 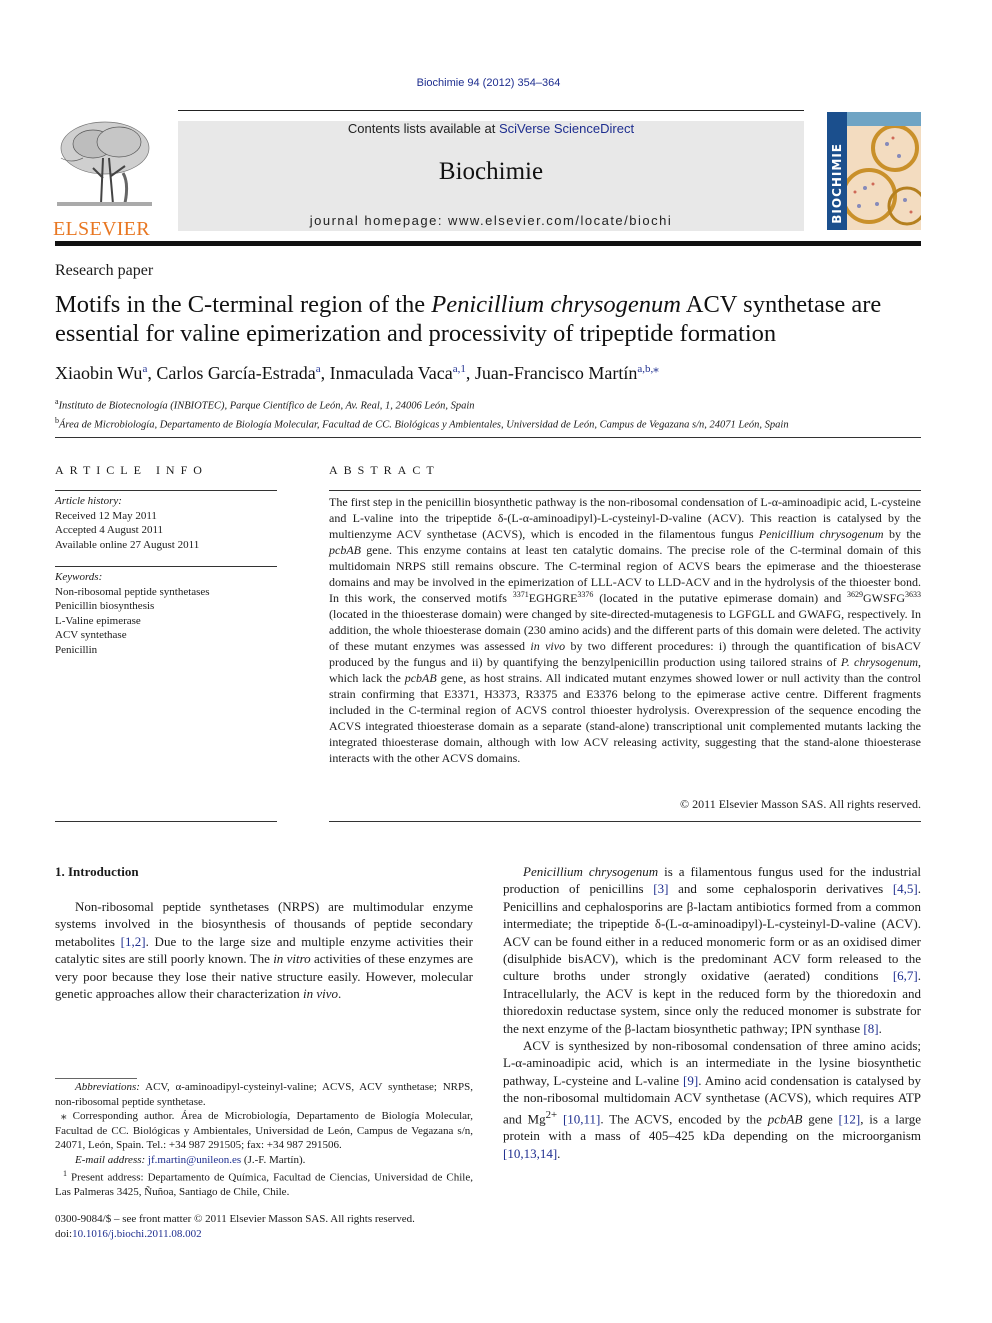 I want to click on cover-top-band, so click(x=884, y=119).